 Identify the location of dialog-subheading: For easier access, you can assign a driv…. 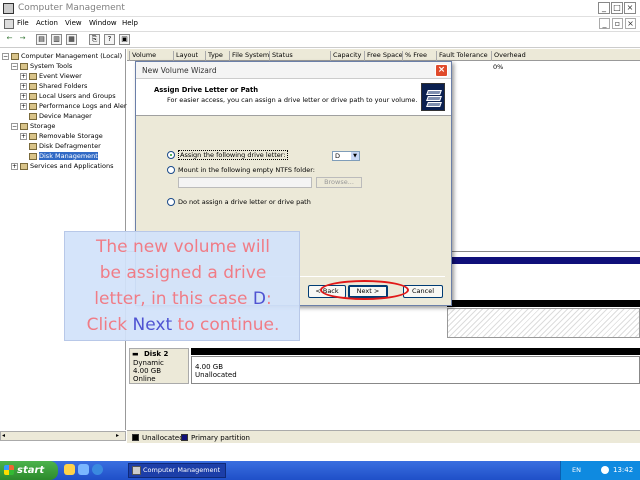
(292, 100).